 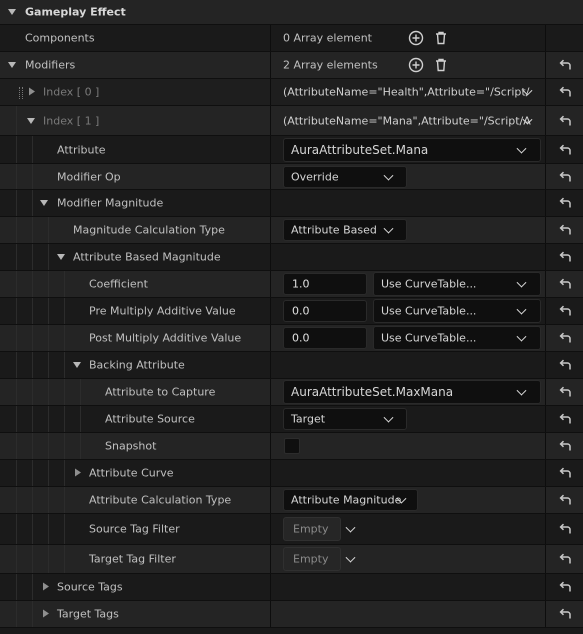 I want to click on gameplay-effect-header: Gameplay Effect, so click(x=291, y=12).